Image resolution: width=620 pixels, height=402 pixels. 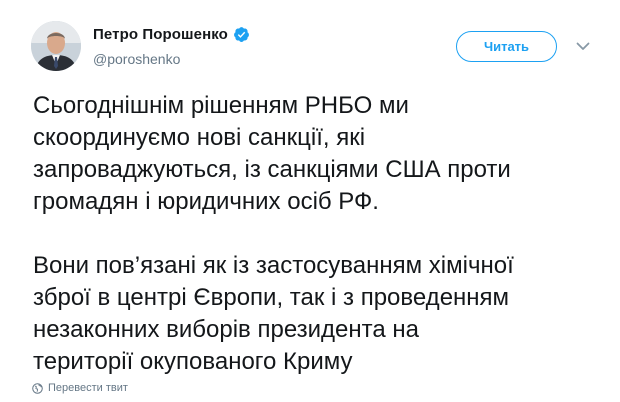 I want to click on display-name: Петро Порошенко, so click(x=160, y=34).